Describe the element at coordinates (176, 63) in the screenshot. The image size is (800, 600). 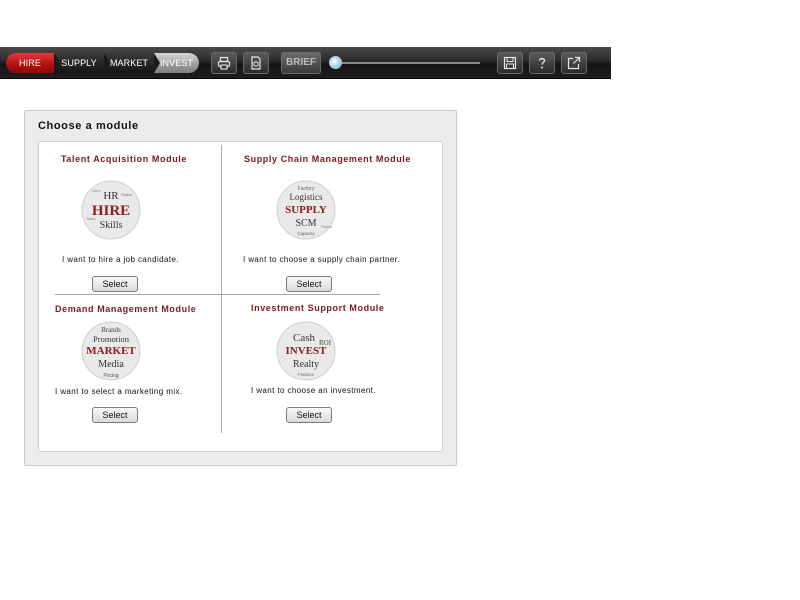
I see `tab-invest: INVEST` at that location.